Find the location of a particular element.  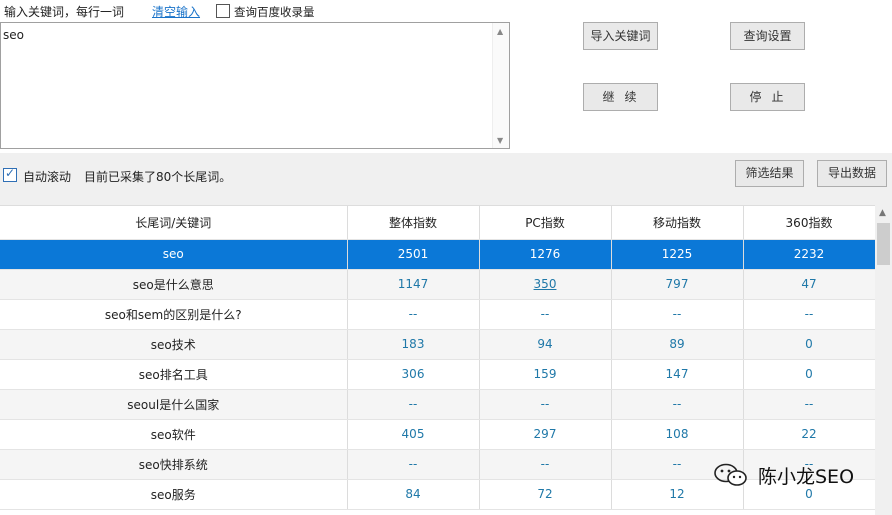

scroll-down-icon: ▼ is located at coordinates (500, 140).